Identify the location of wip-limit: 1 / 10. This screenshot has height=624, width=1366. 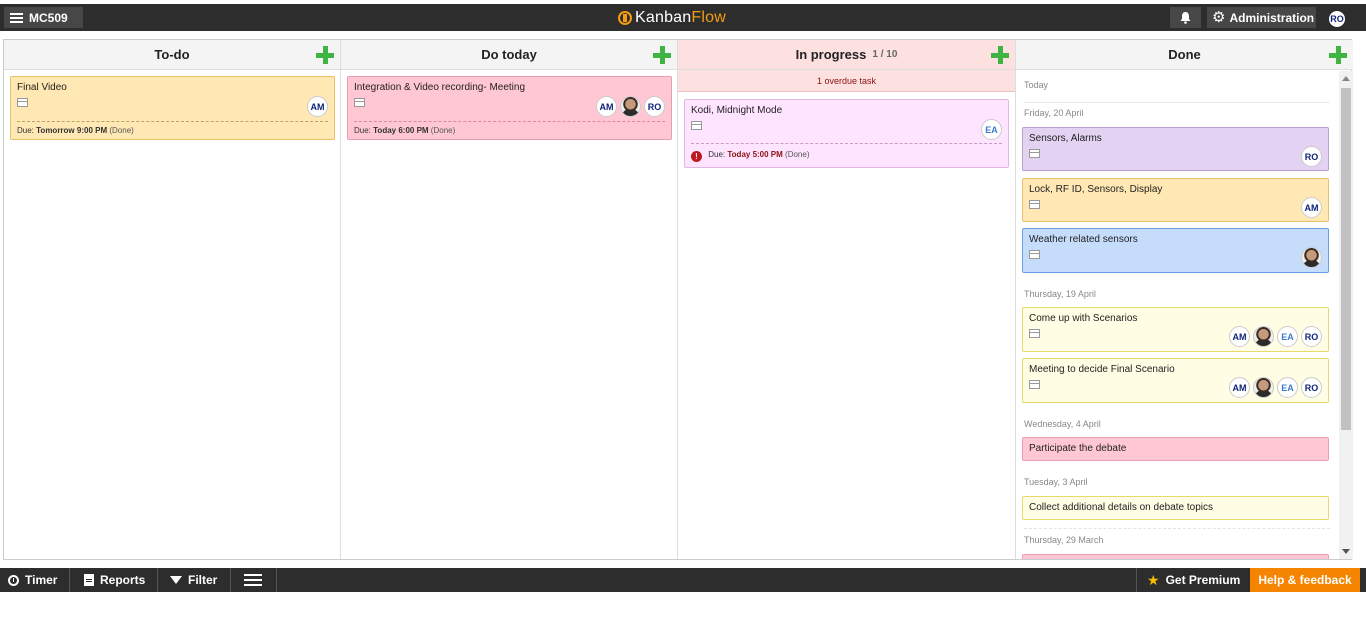
(885, 54).